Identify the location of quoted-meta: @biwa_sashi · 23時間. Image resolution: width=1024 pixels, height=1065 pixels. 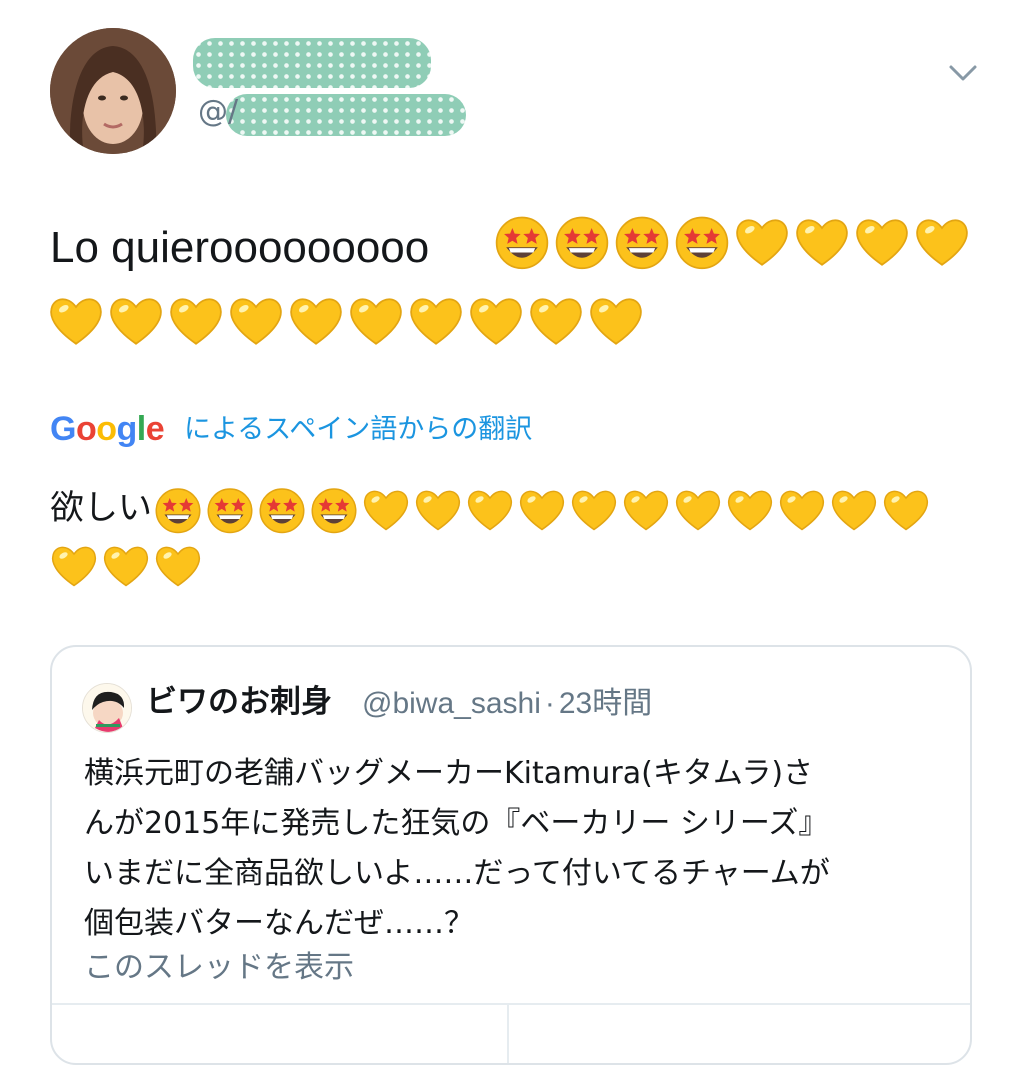
(507, 704).